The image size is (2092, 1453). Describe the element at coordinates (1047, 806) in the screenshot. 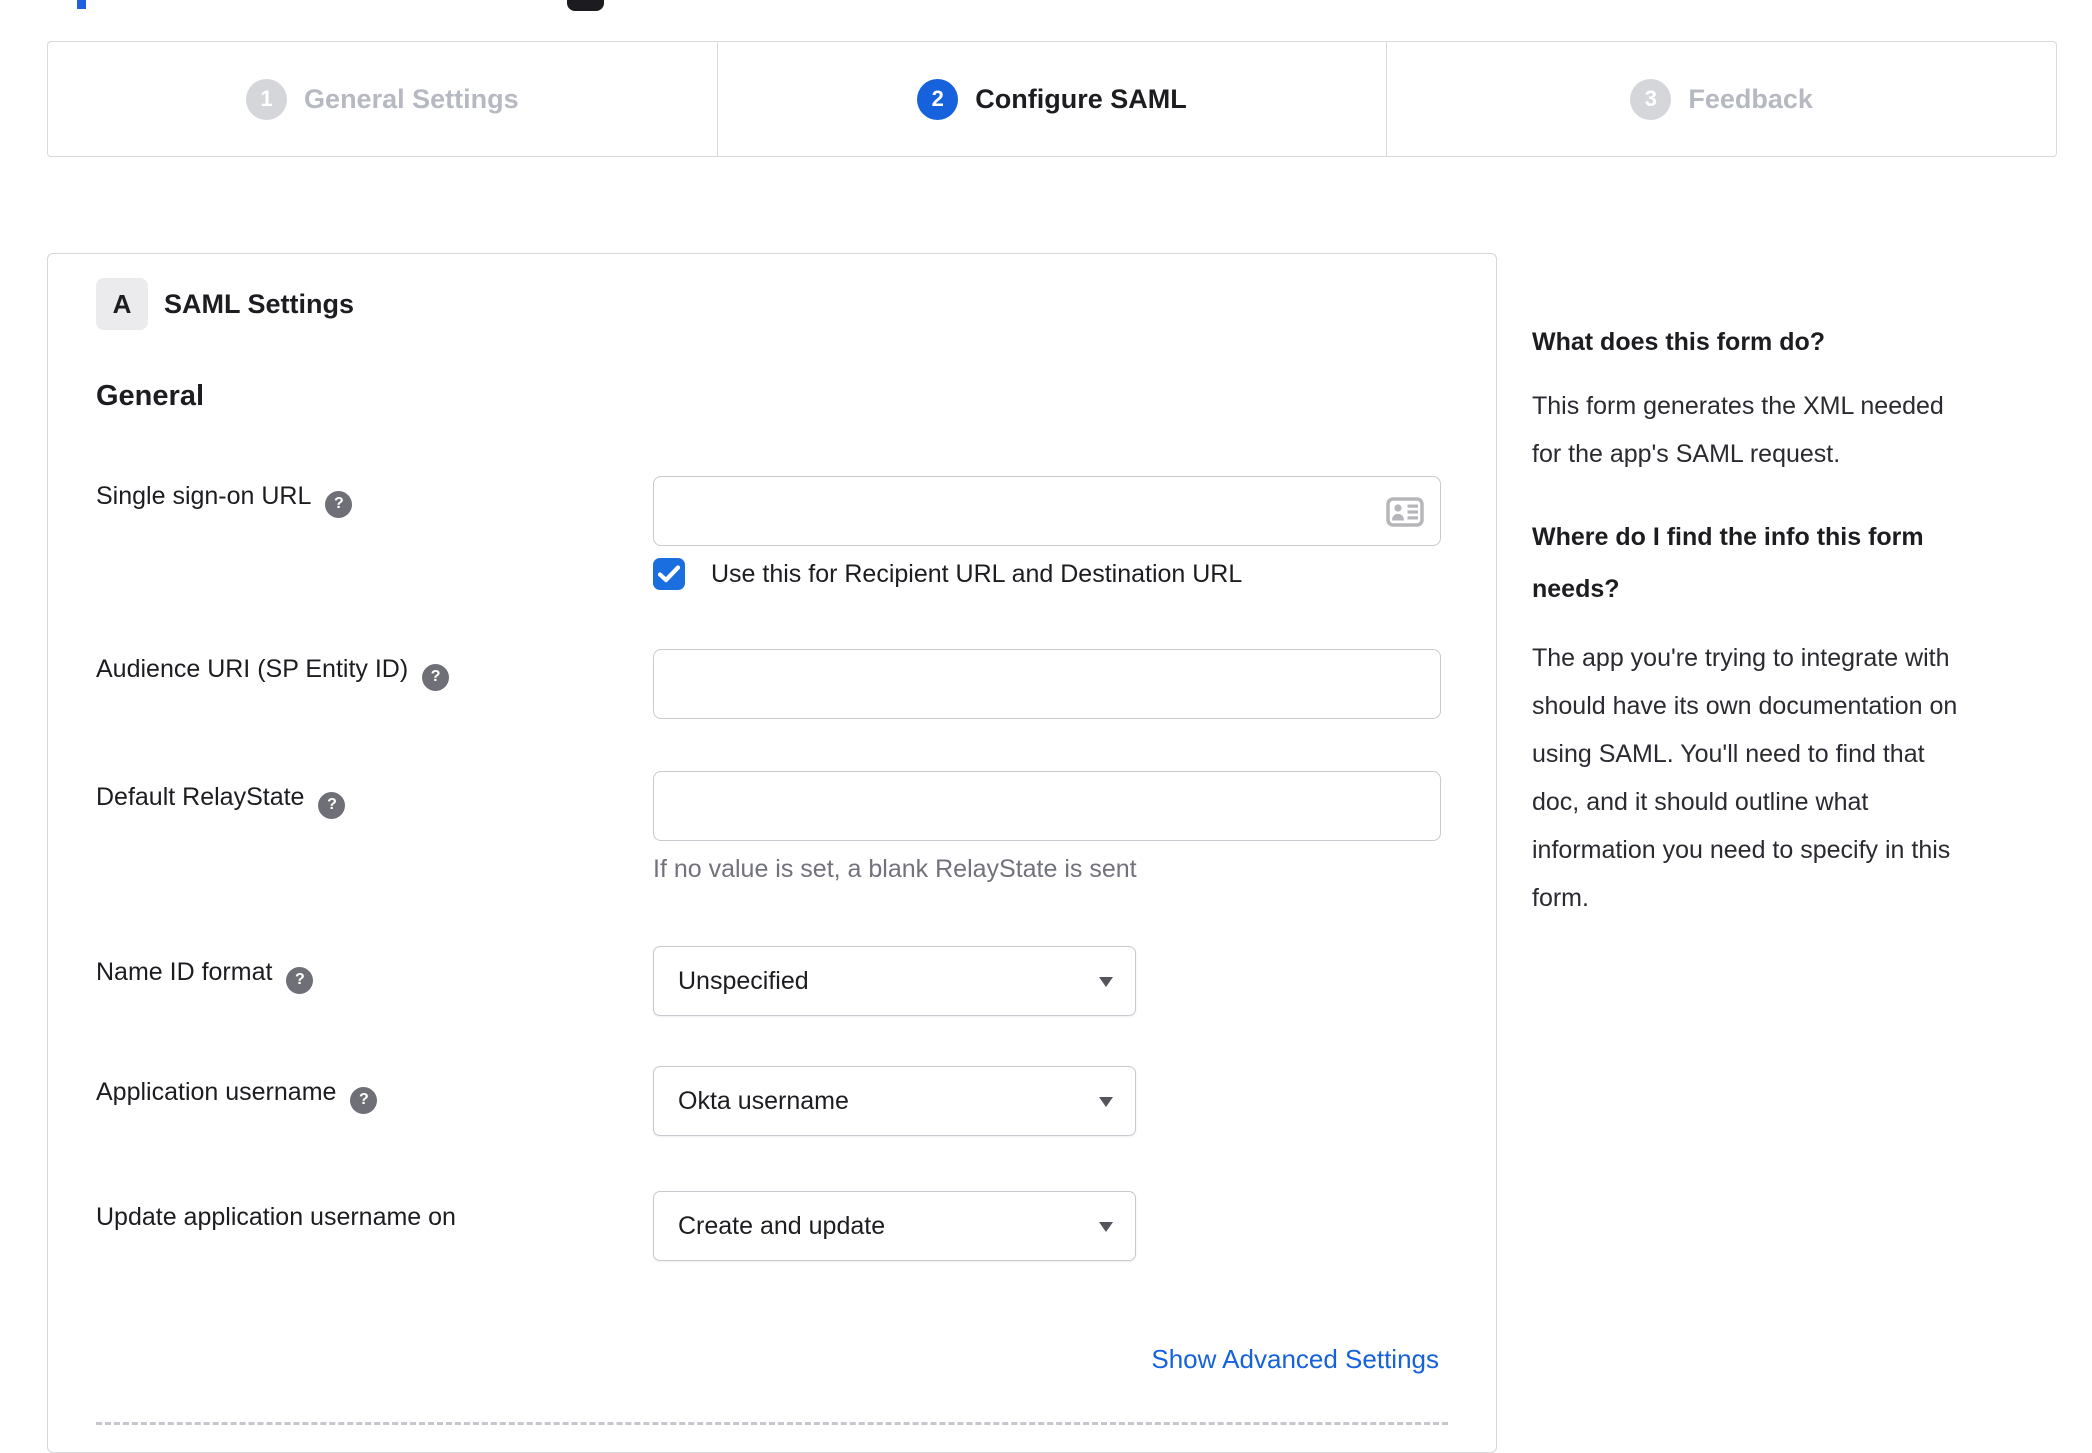

I see `default-relaystate-input` at that location.